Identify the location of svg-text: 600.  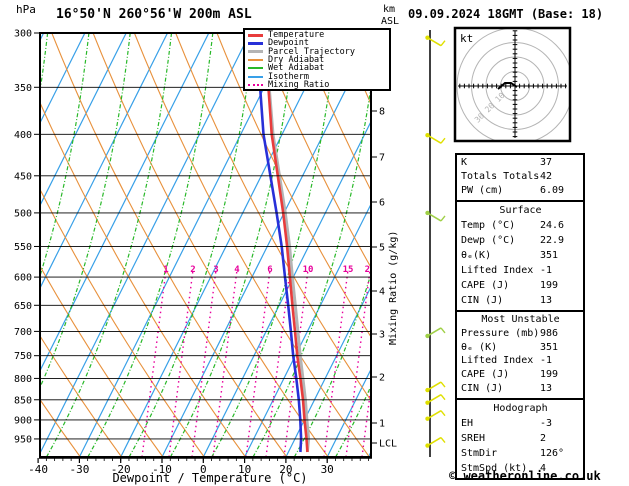
(23, 278).